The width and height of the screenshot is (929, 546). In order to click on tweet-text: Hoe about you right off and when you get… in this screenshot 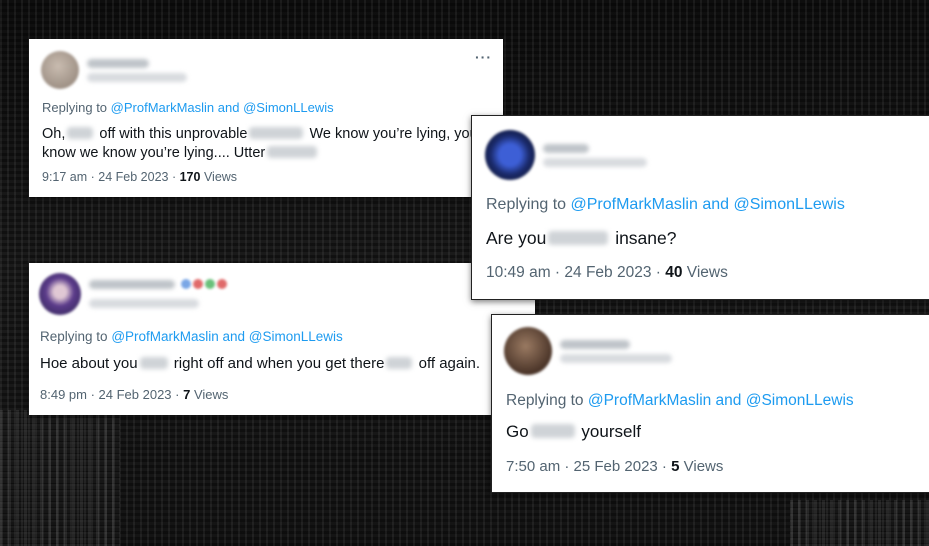, I will do `click(260, 363)`.